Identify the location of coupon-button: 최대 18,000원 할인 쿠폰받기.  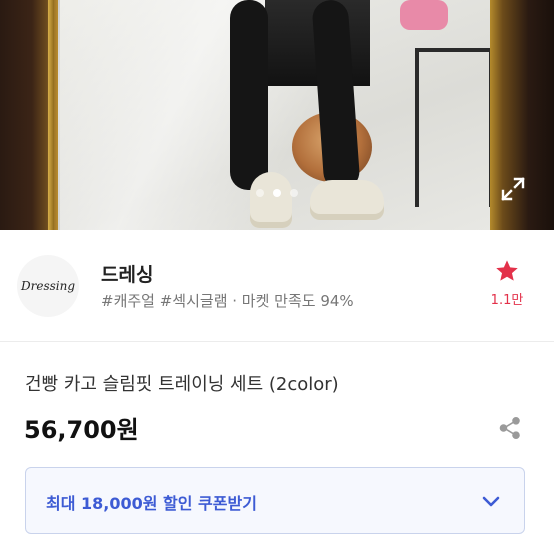
(275, 500).